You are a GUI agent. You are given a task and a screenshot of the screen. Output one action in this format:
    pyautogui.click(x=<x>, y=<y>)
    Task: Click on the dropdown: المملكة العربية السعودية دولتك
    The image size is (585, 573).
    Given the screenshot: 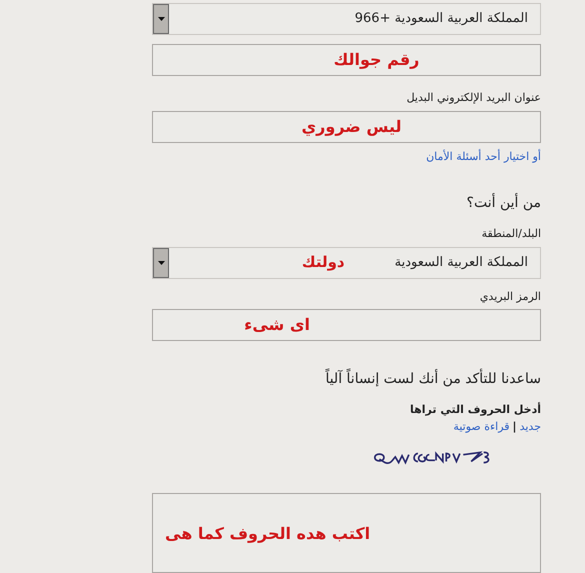 What is the action you would take?
    pyautogui.click(x=346, y=262)
    